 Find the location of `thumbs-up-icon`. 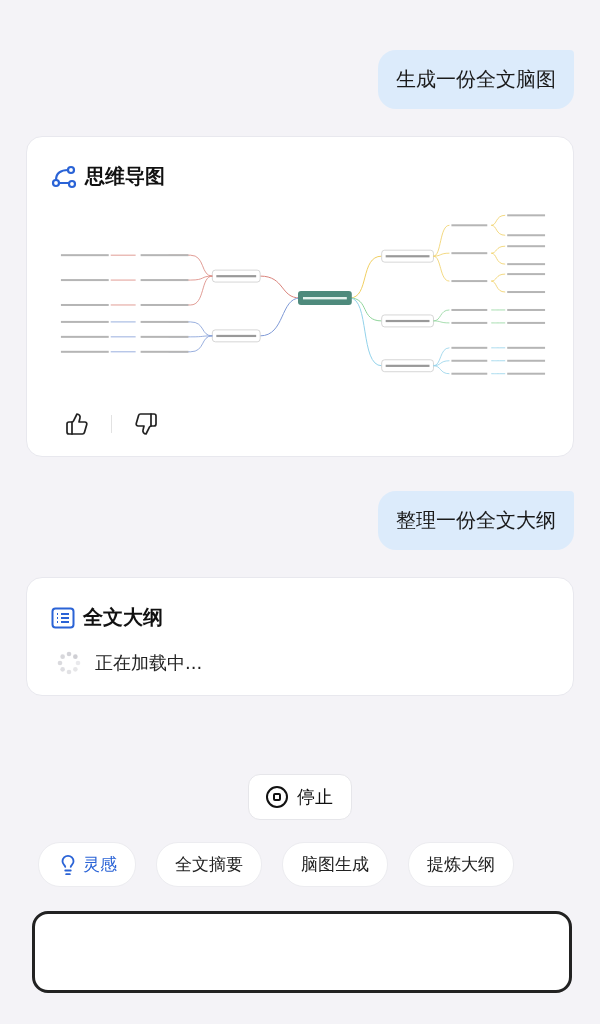

thumbs-up-icon is located at coordinates (77, 424).